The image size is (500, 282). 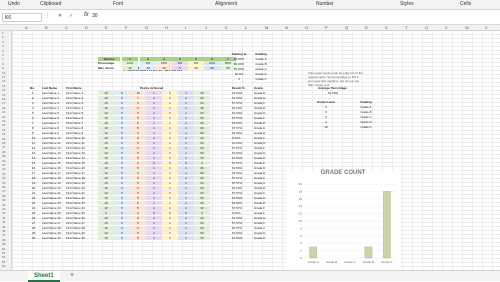 I want to click on grading-cell: Grade F, so click(x=261, y=79).